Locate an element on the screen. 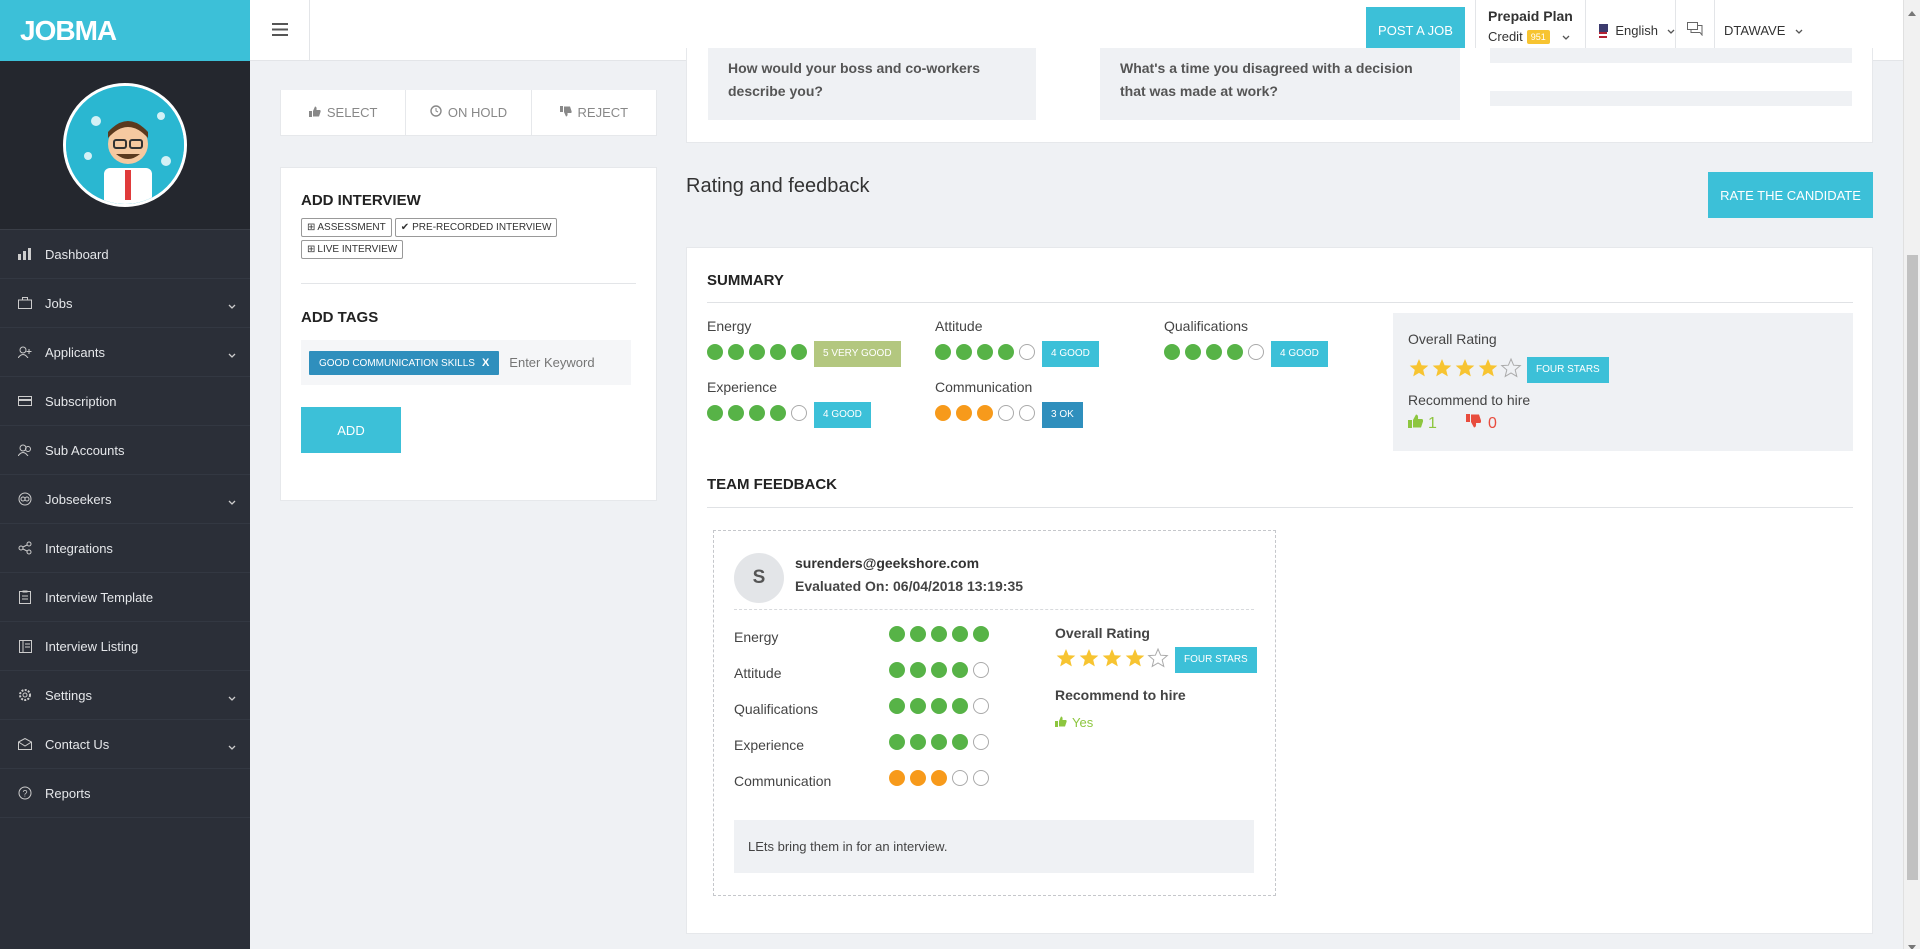 The image size is (1920, 949). plan-credit: Credit 951 is located at coordinates (1536, 36).